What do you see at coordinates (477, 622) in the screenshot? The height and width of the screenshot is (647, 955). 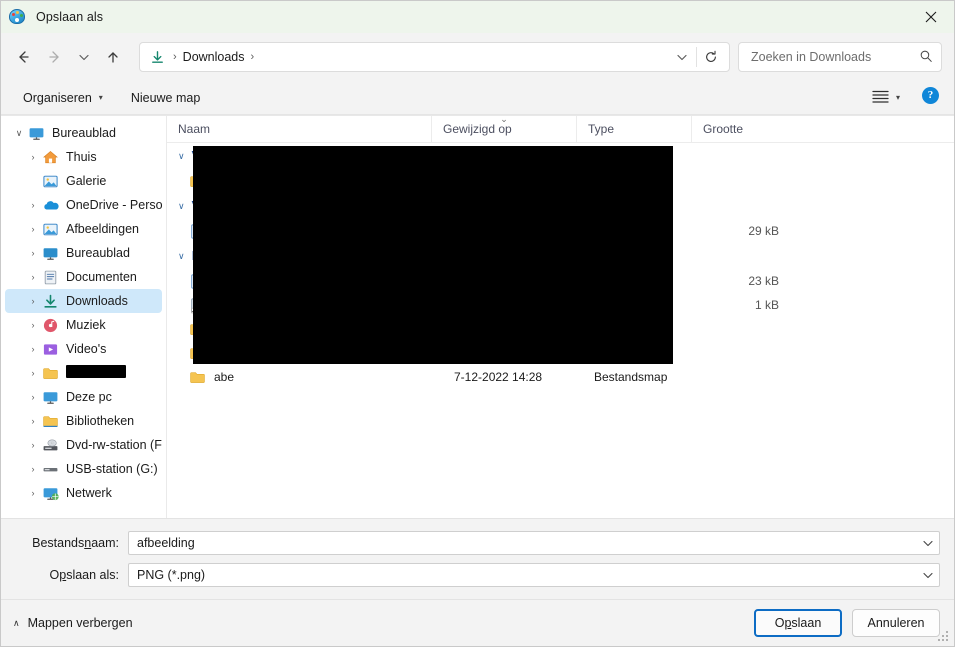 I see `dialog-footer: ∧ Mappen verbergen Op slaan Annuleren` at bounding box center [477, 622].